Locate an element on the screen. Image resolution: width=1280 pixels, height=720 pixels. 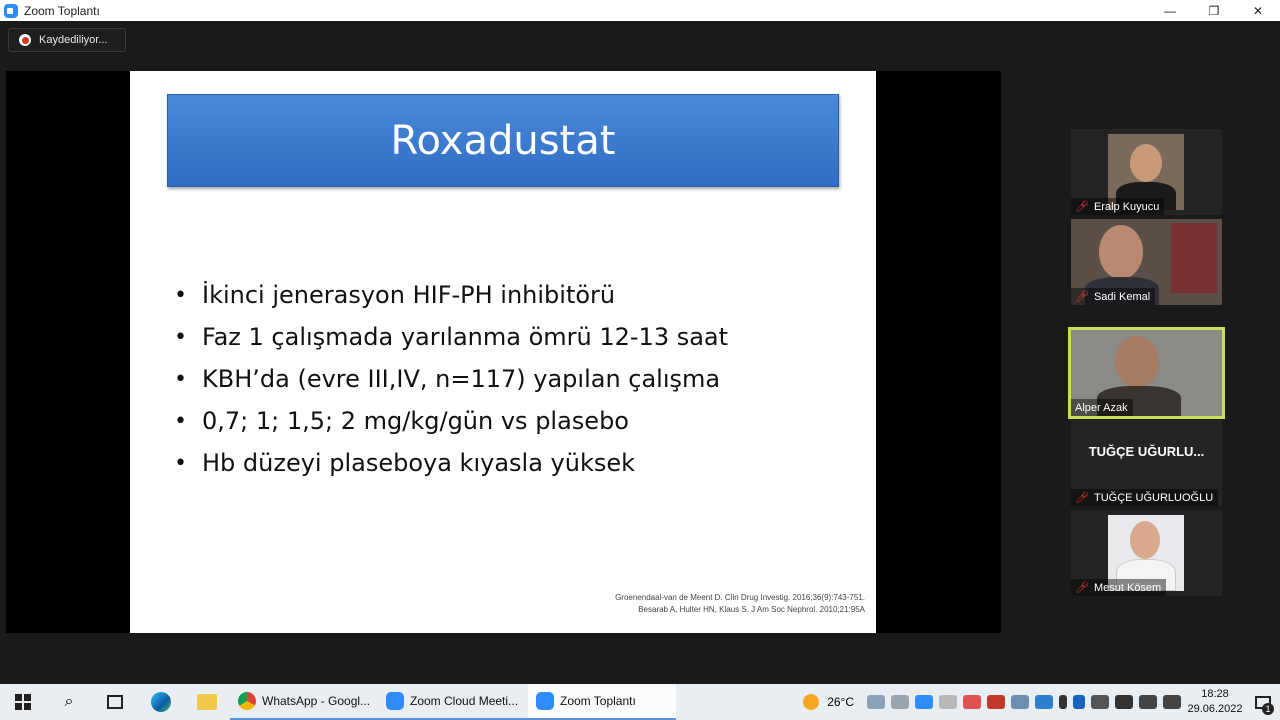
participant-name: 🎤︎ Sadi Kemal is located at coordinates (1113, 296).